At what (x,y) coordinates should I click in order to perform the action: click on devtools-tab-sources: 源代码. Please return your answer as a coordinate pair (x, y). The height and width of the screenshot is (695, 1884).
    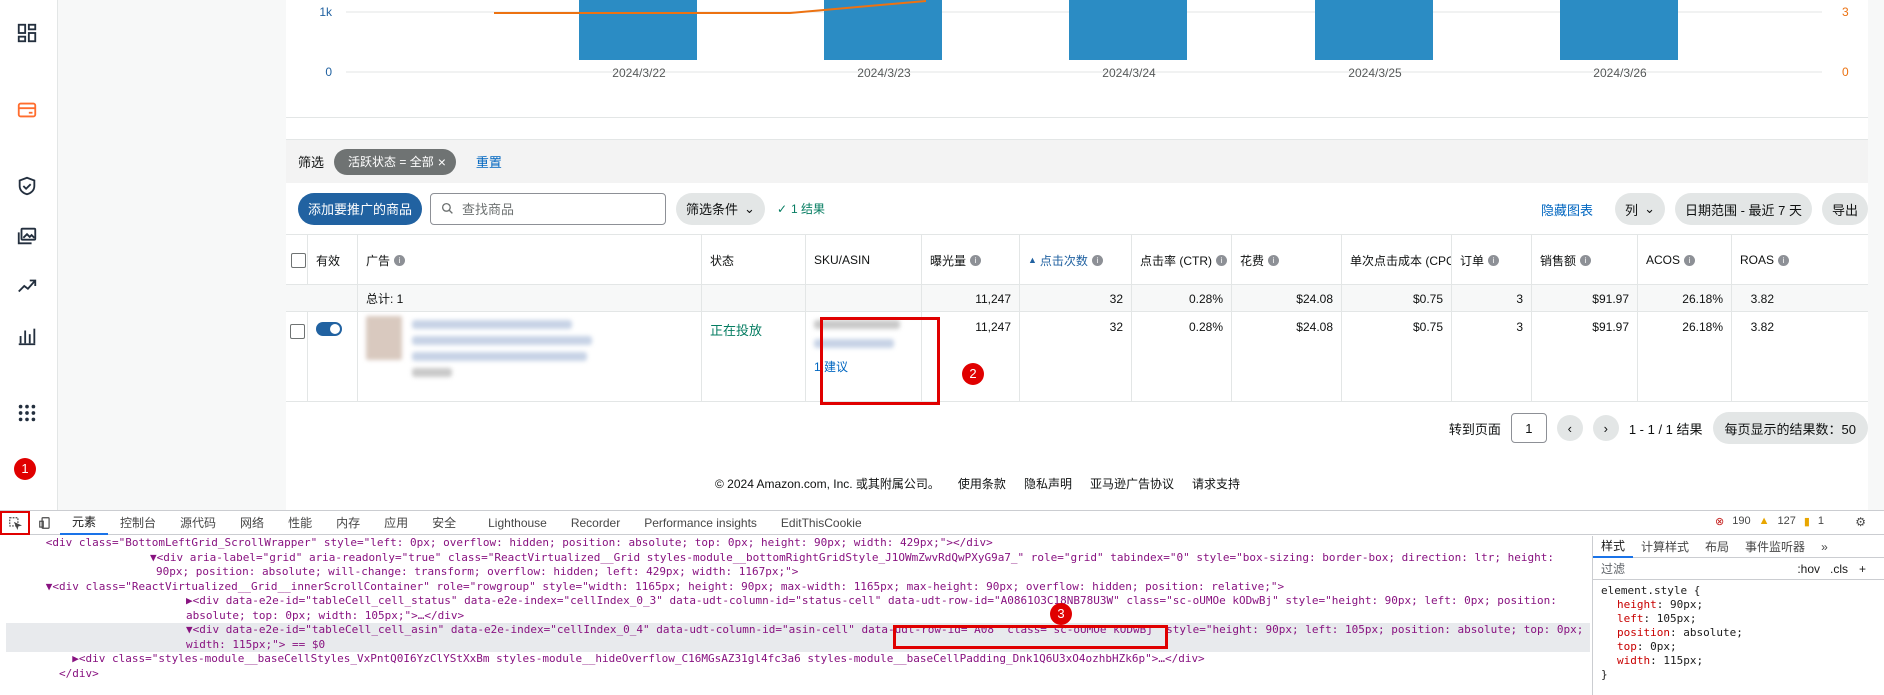
    Looking at the image, I should click on (198, 523).